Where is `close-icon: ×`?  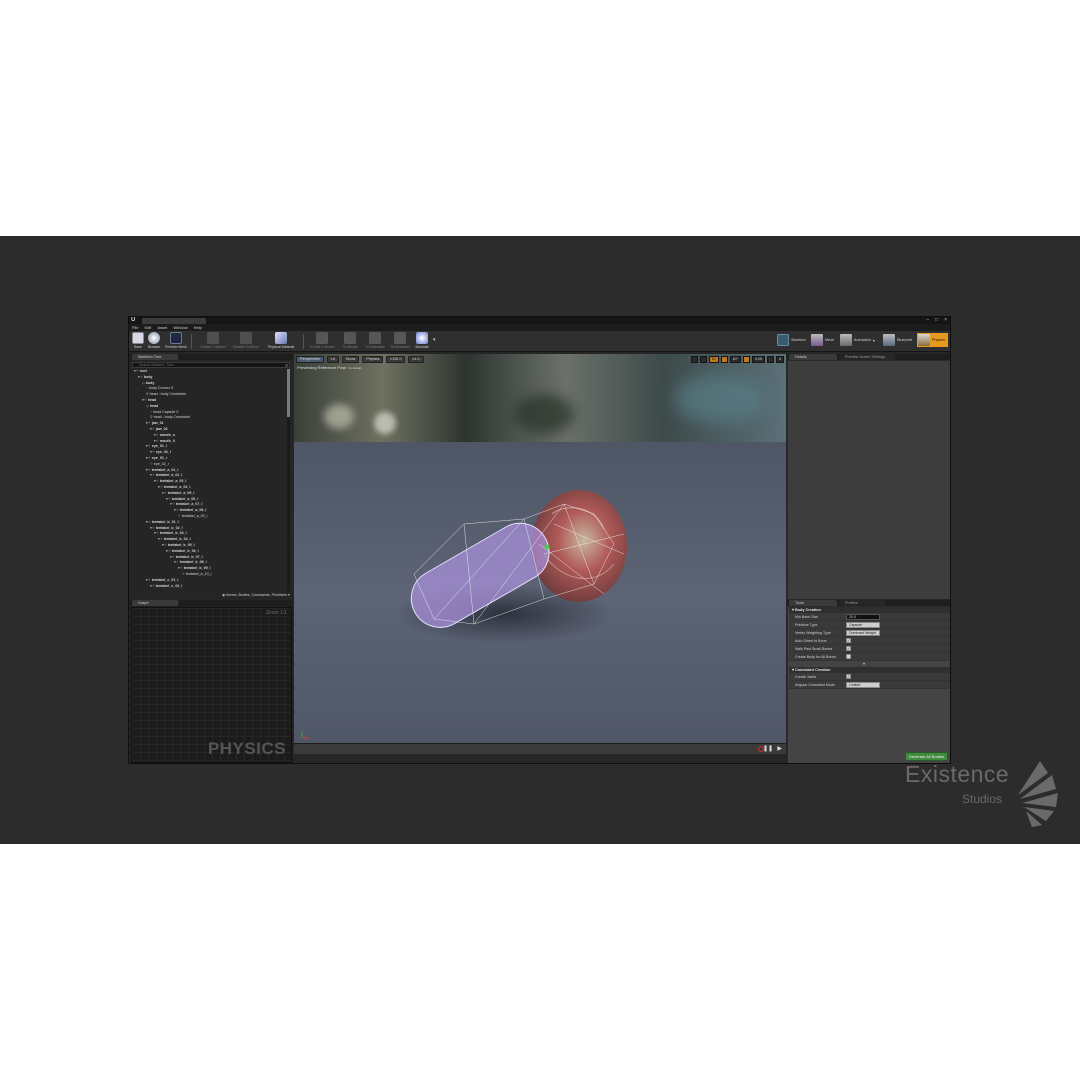
close-icon: × is located at coordinates (945, 320).